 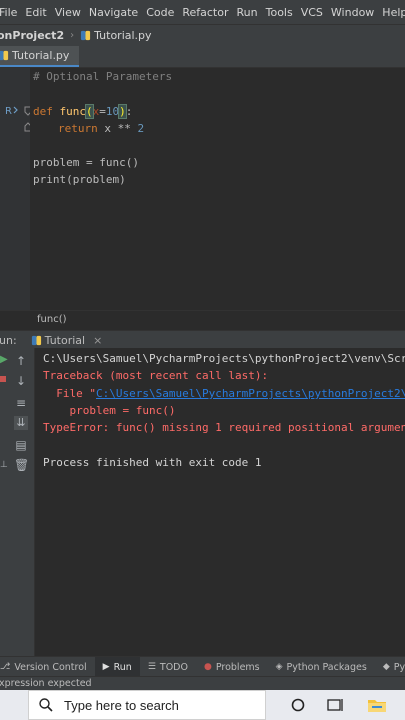 I want to click on tool-todo: ☰ TODO, so click(x=168, y=667).